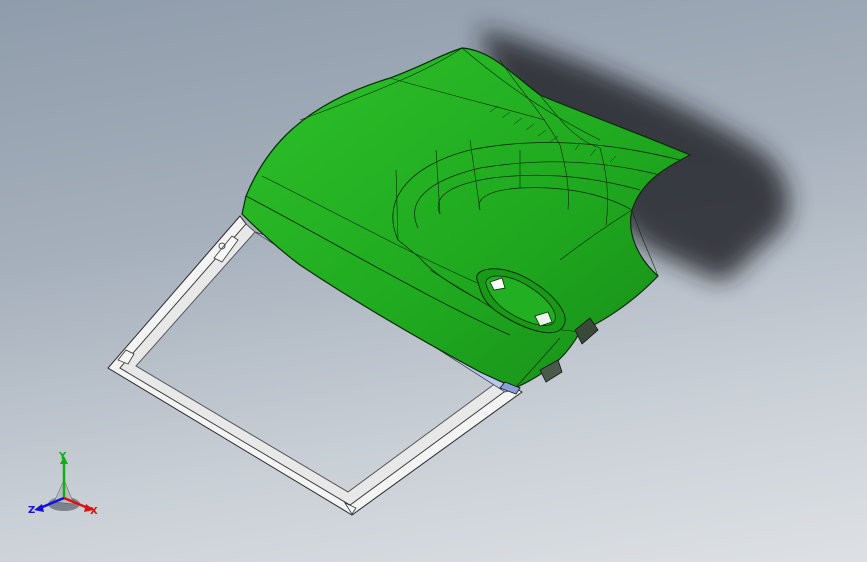  Describe the element at coordinates (63, 456) in the screenshot. I see `triad-y-label: Y` at that location.